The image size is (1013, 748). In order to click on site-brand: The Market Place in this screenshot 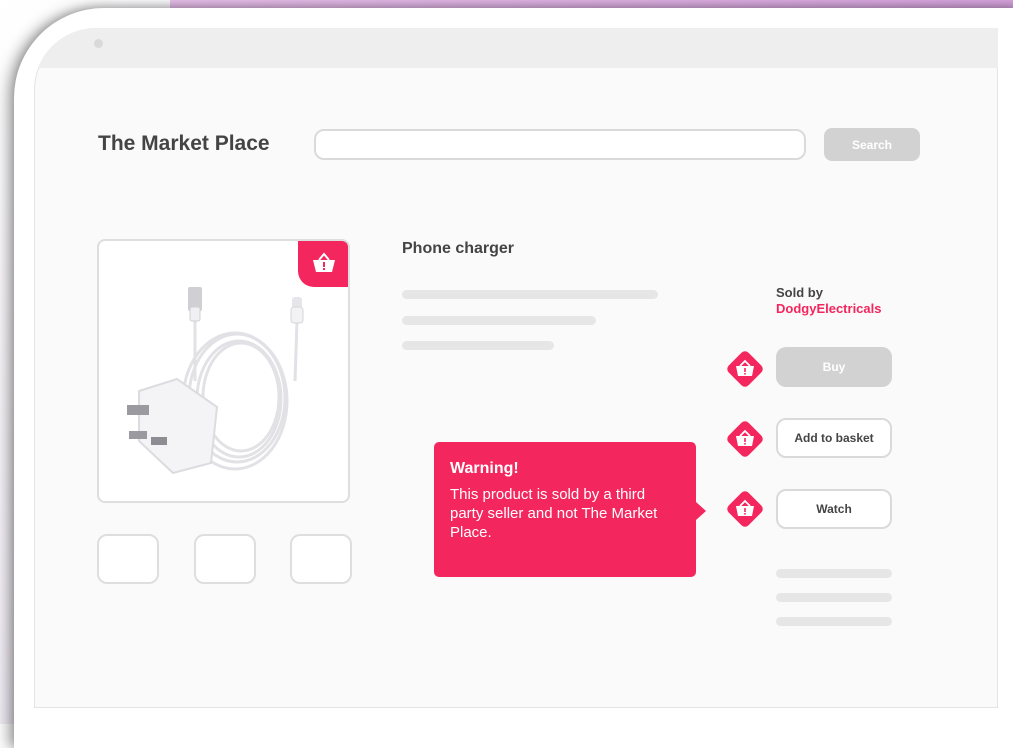, I will do `click(184, 144)`.